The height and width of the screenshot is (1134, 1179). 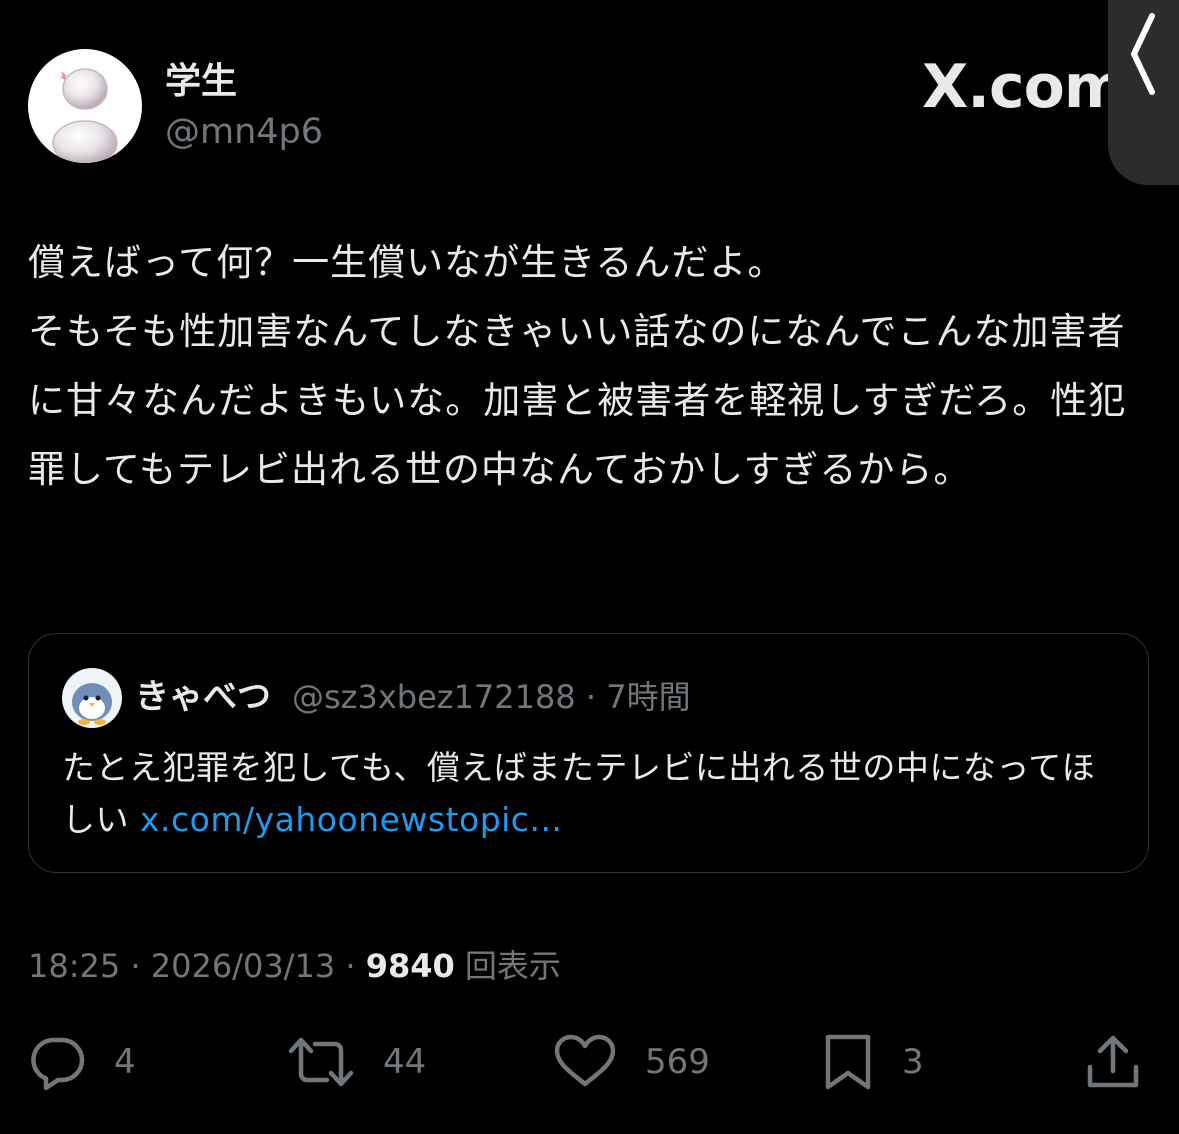 I want to click on retweet-icon, so click(x=321, y=1062).